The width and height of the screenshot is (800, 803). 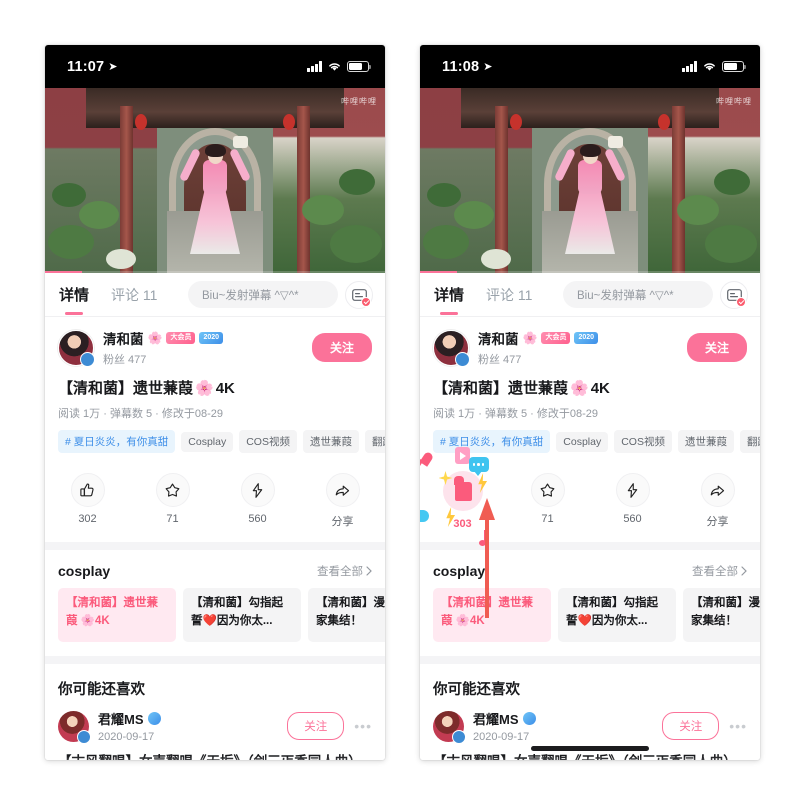 I want to click on action-bar: 302 71 560 分享, so click(x=215, y=503).